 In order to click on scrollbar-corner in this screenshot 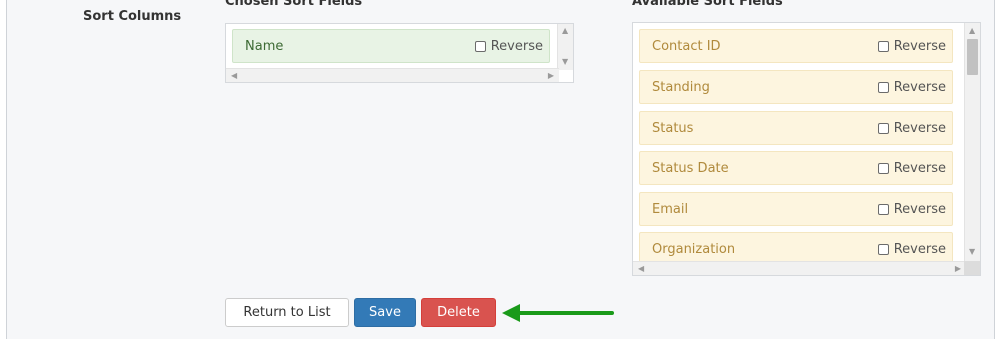, I will do `click(972, 268)`.